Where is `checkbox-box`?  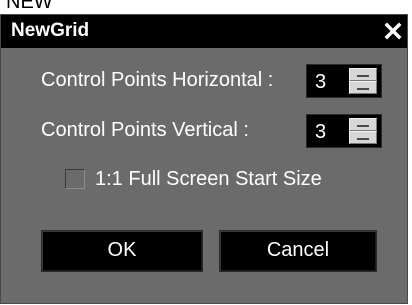 checkbox-box is located at coordinates (75, 179).